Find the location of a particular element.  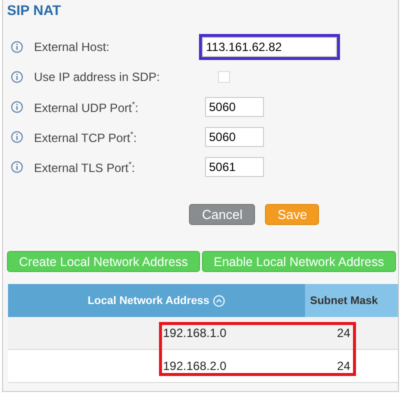

field-label: External TLS Port$^{*}$: is located at coordinates (85, 167).